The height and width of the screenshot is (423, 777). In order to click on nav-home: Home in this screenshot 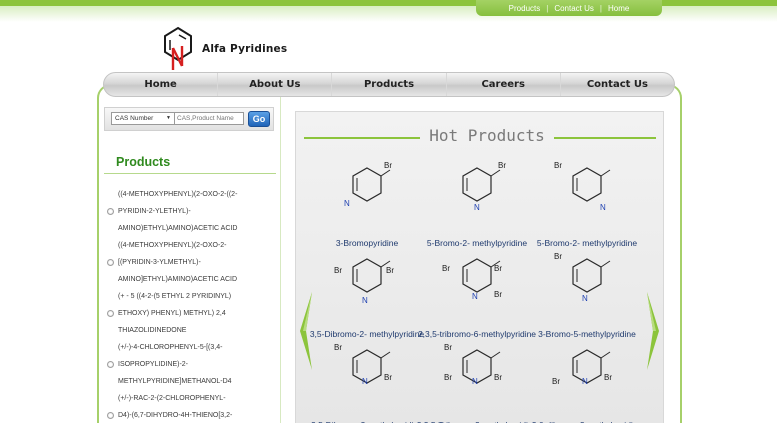, I will do `click(161, 84)`.